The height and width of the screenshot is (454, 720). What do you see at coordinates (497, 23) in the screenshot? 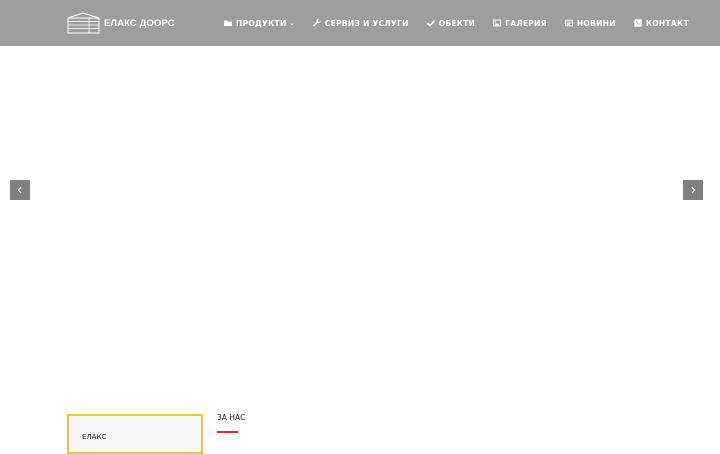
I see `image-icon` at bounding box center [497, 23].